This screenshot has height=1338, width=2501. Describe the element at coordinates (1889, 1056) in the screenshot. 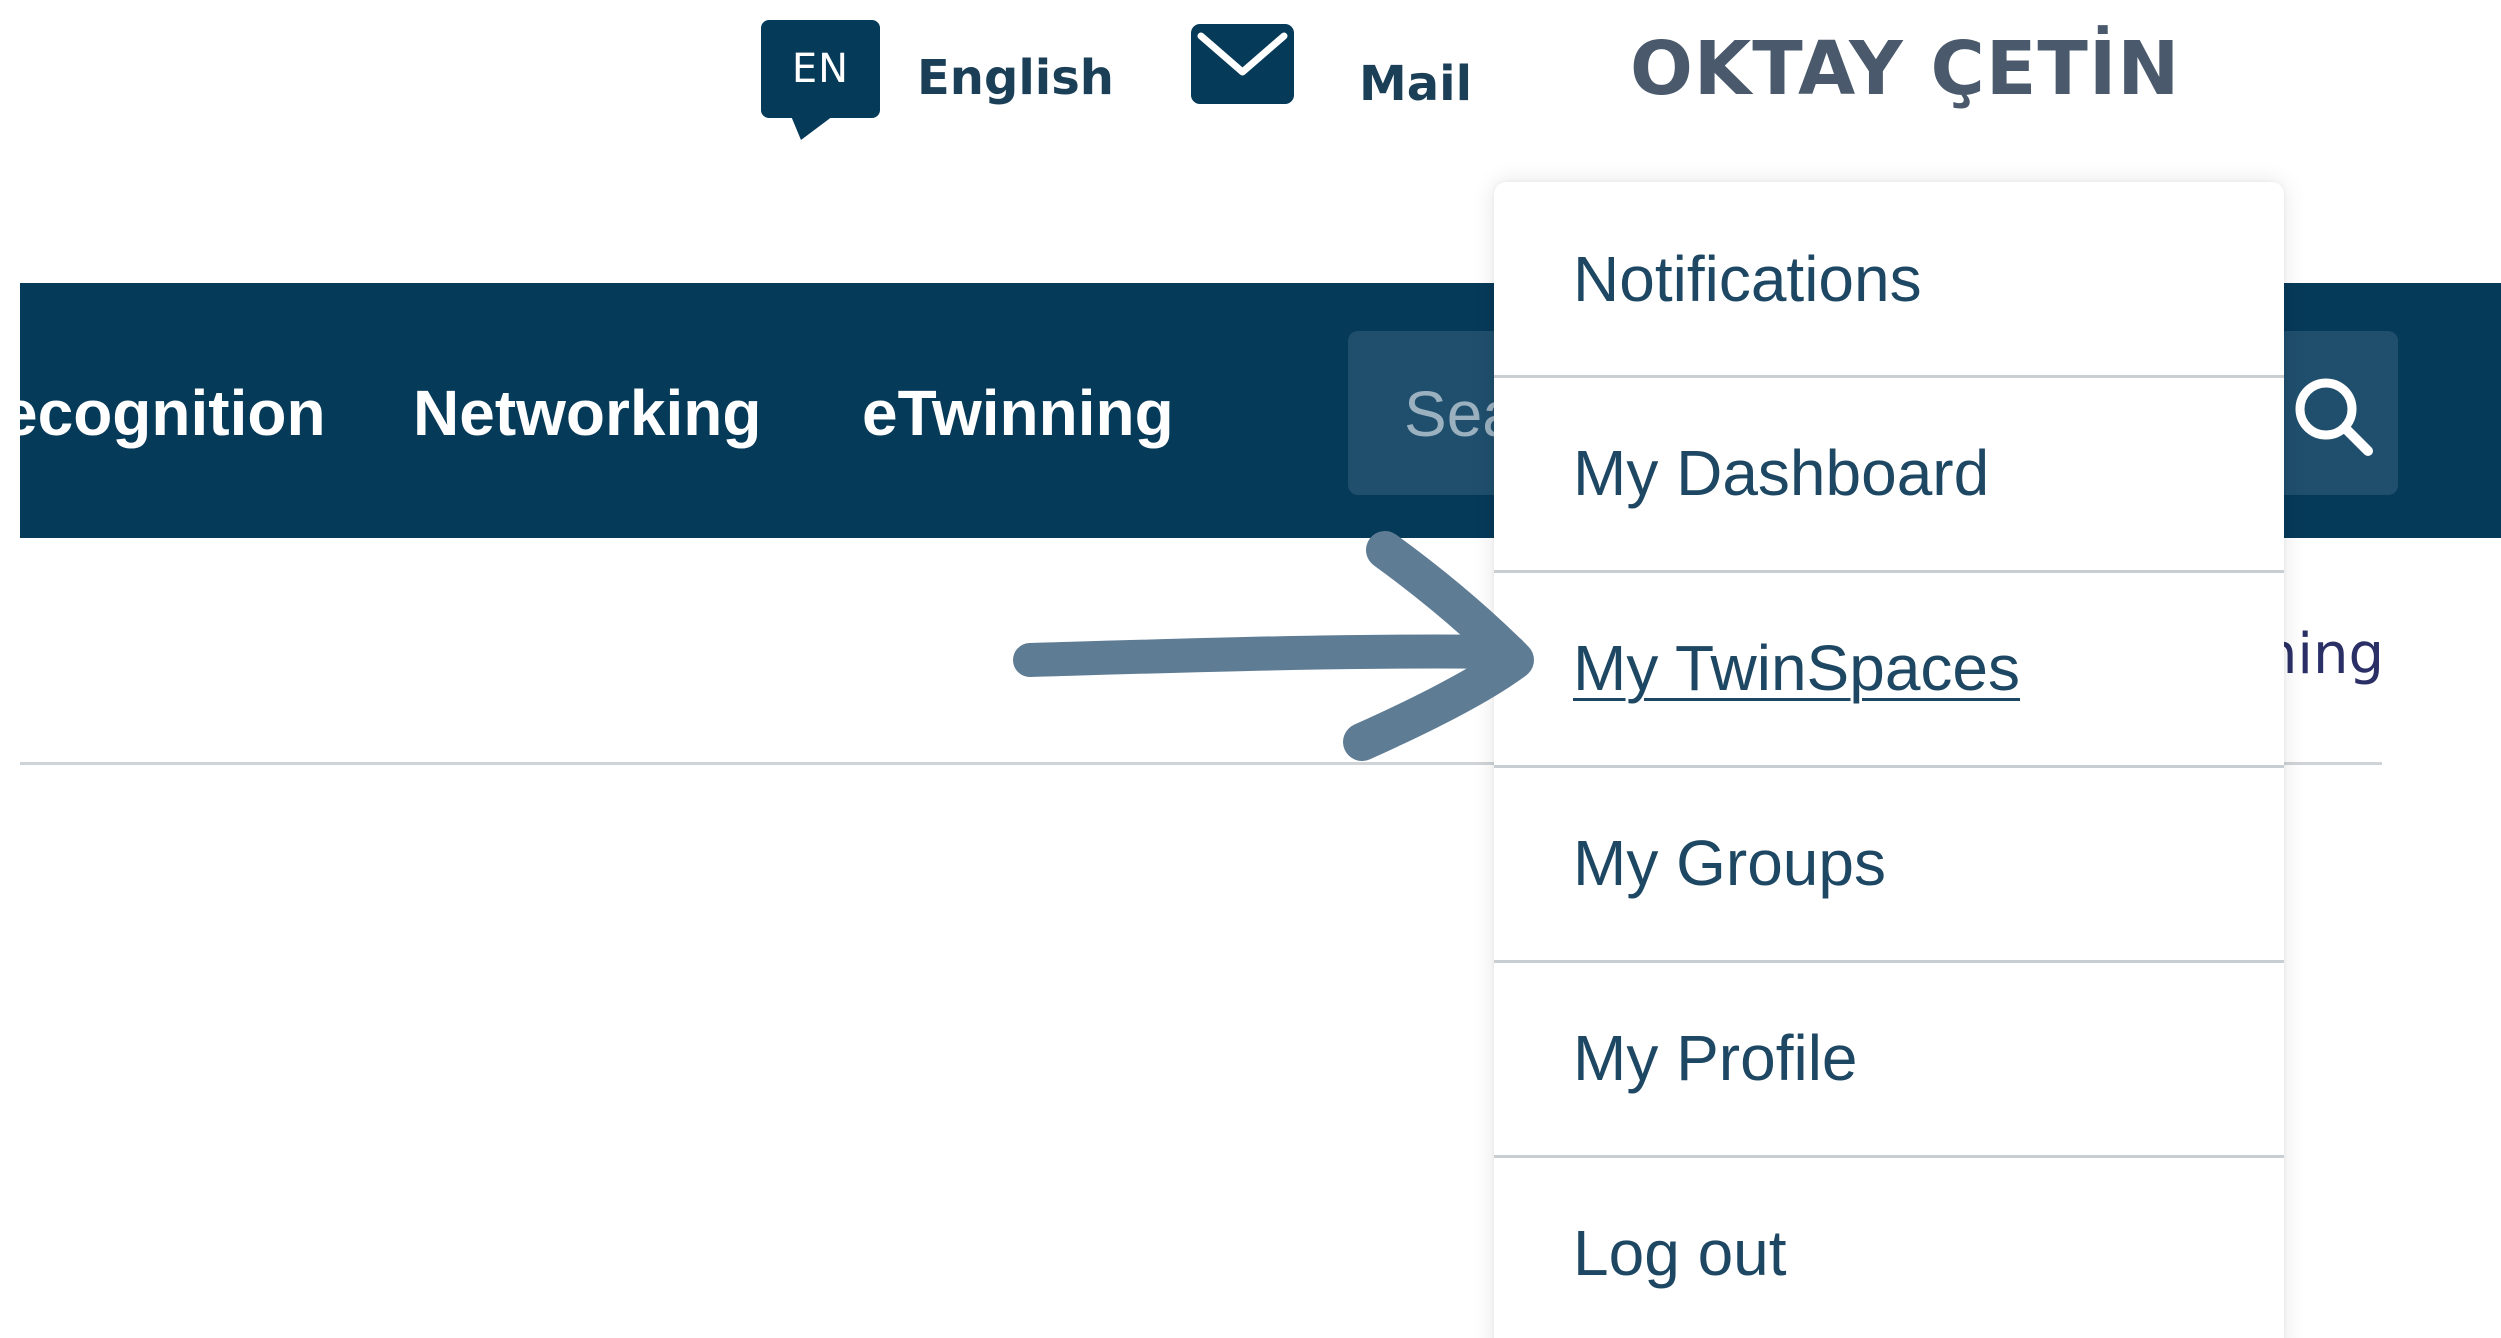

I see `menu-item-my-profile: My Profile` at that location.